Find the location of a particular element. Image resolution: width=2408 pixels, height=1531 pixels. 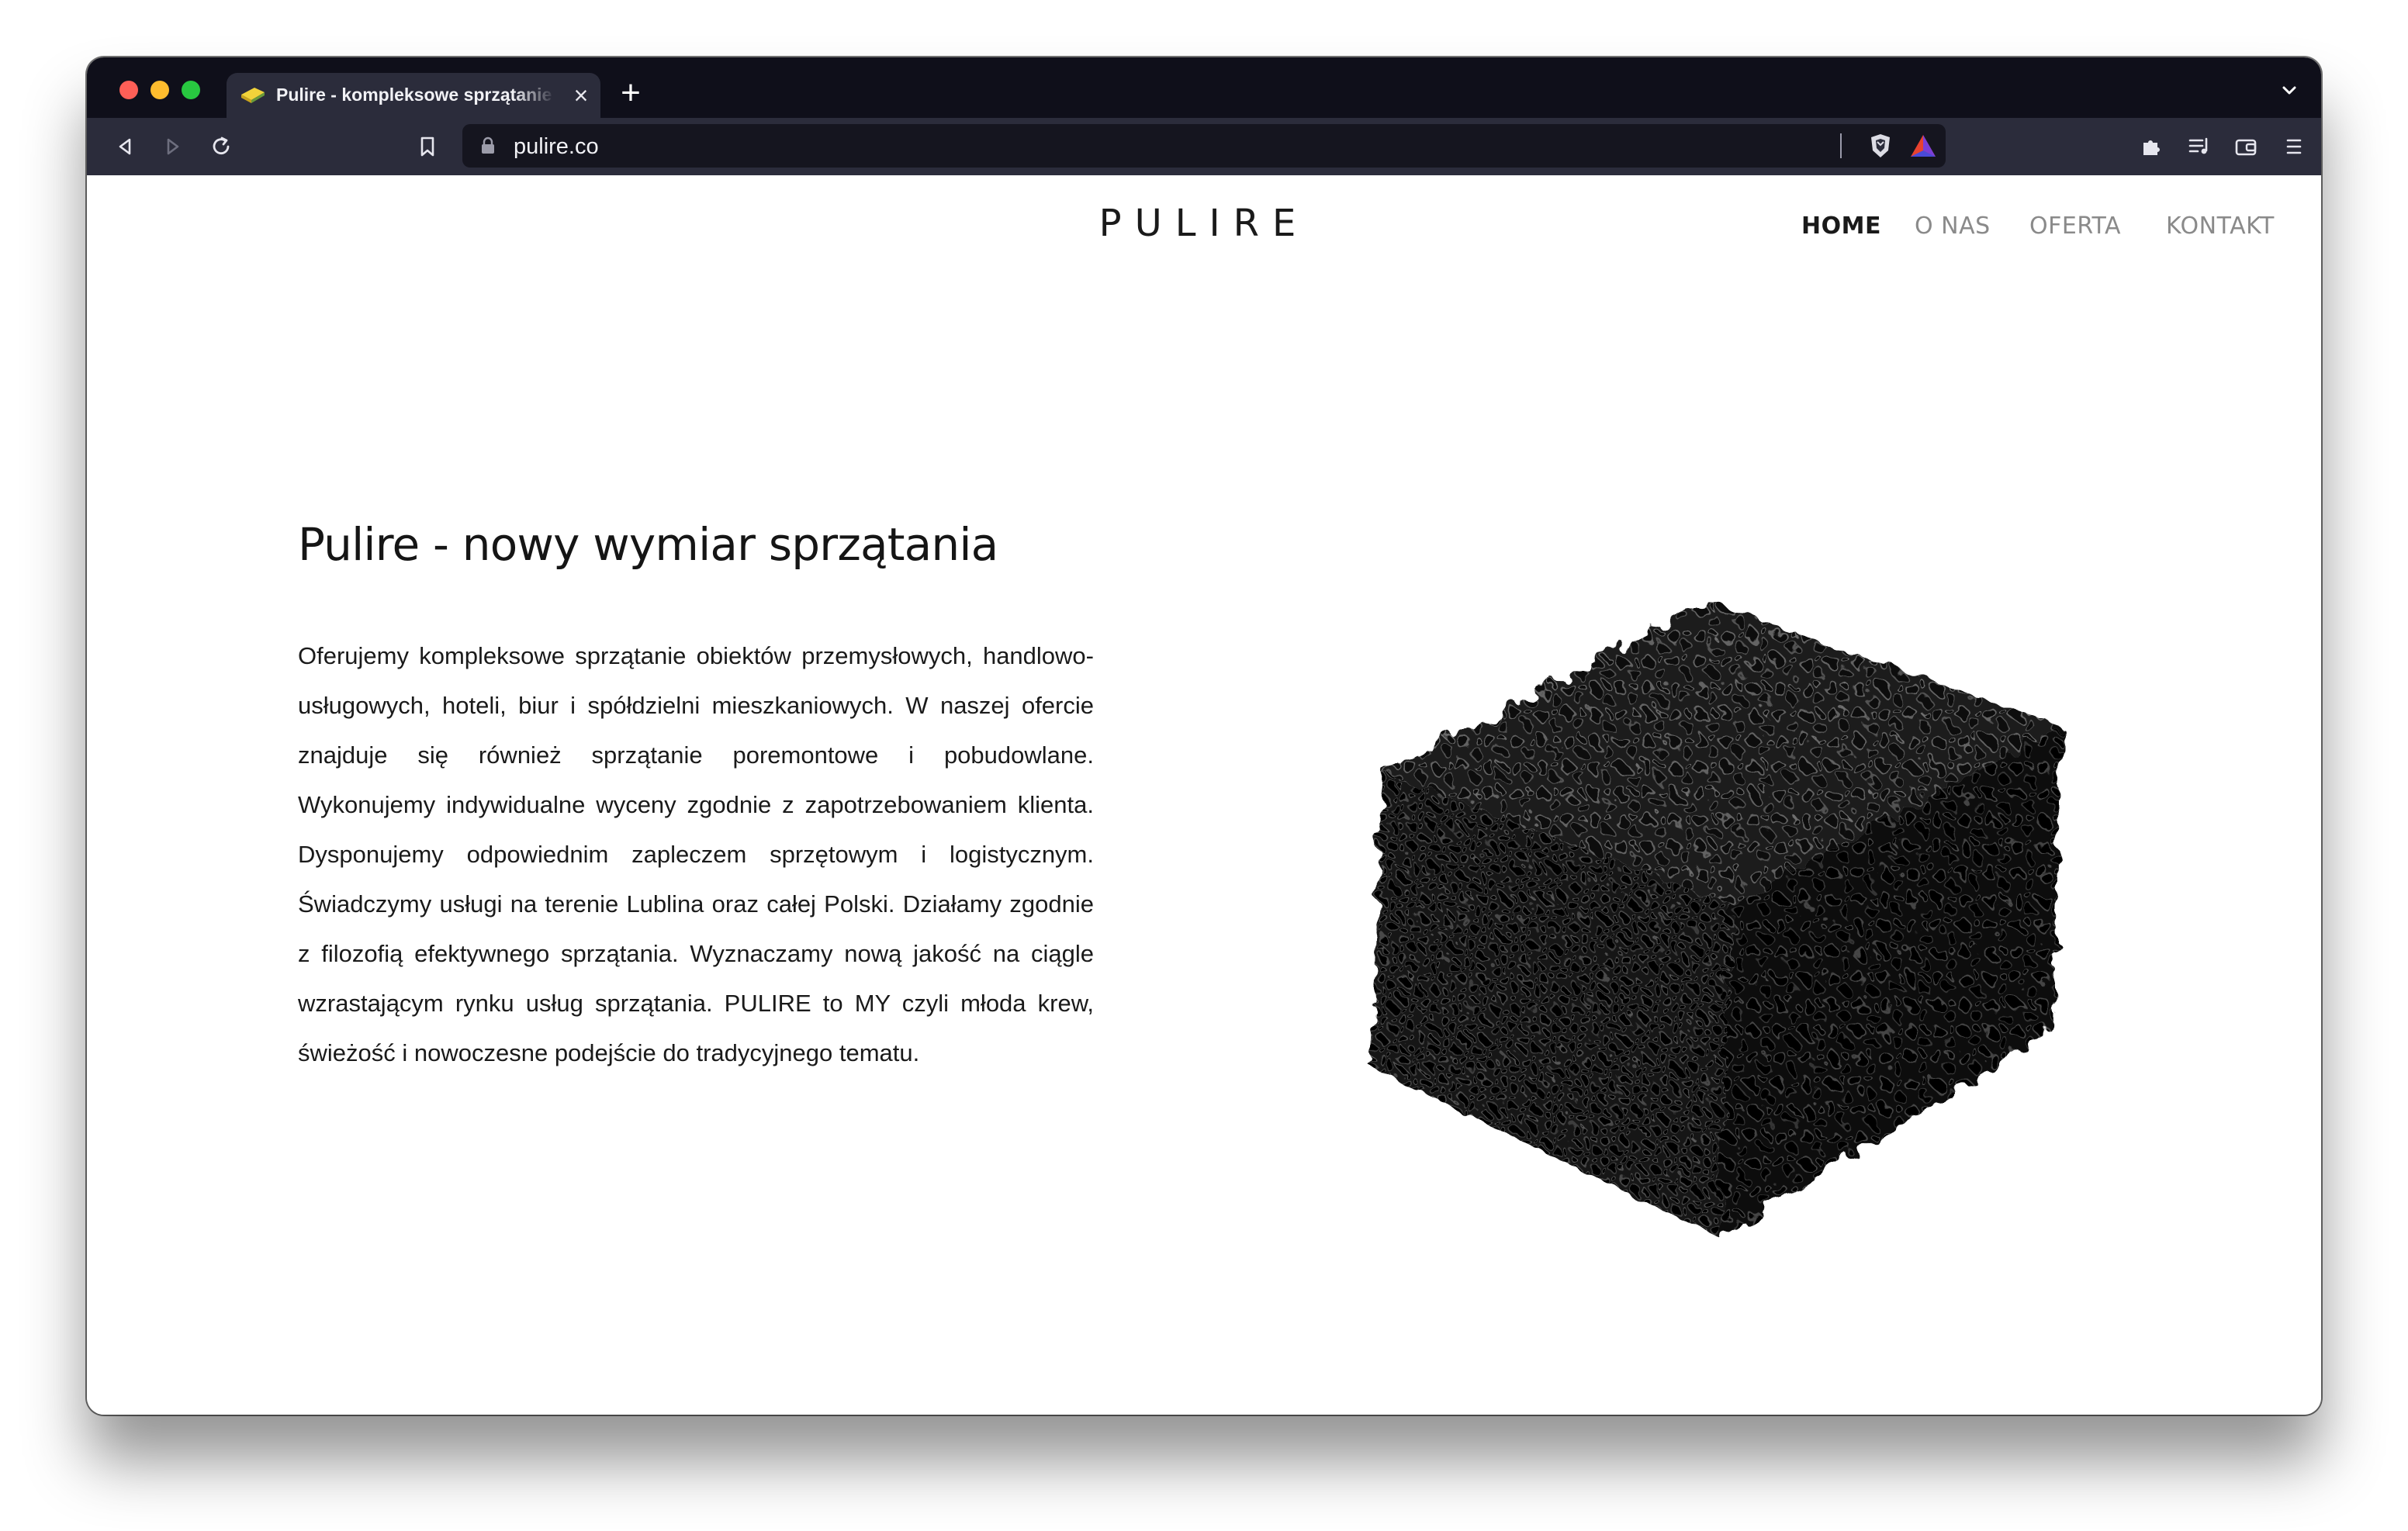

lock-icon is located at coordinates (488, 145).